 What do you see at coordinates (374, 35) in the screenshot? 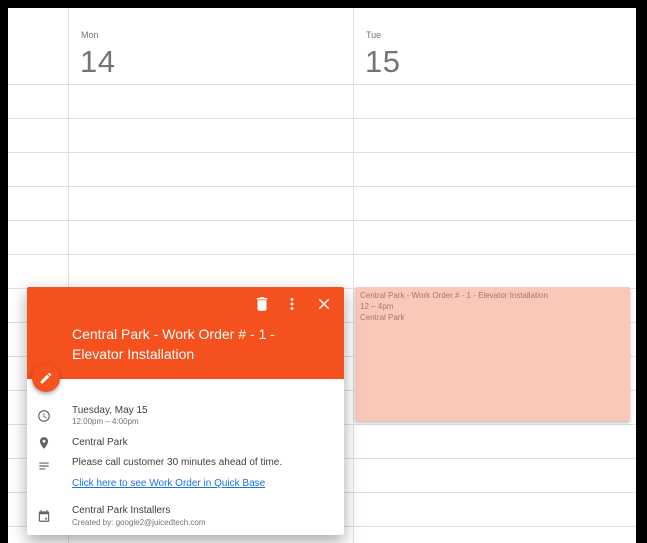
I see `day-of-week: Tue` at bounding box center [374, 35].